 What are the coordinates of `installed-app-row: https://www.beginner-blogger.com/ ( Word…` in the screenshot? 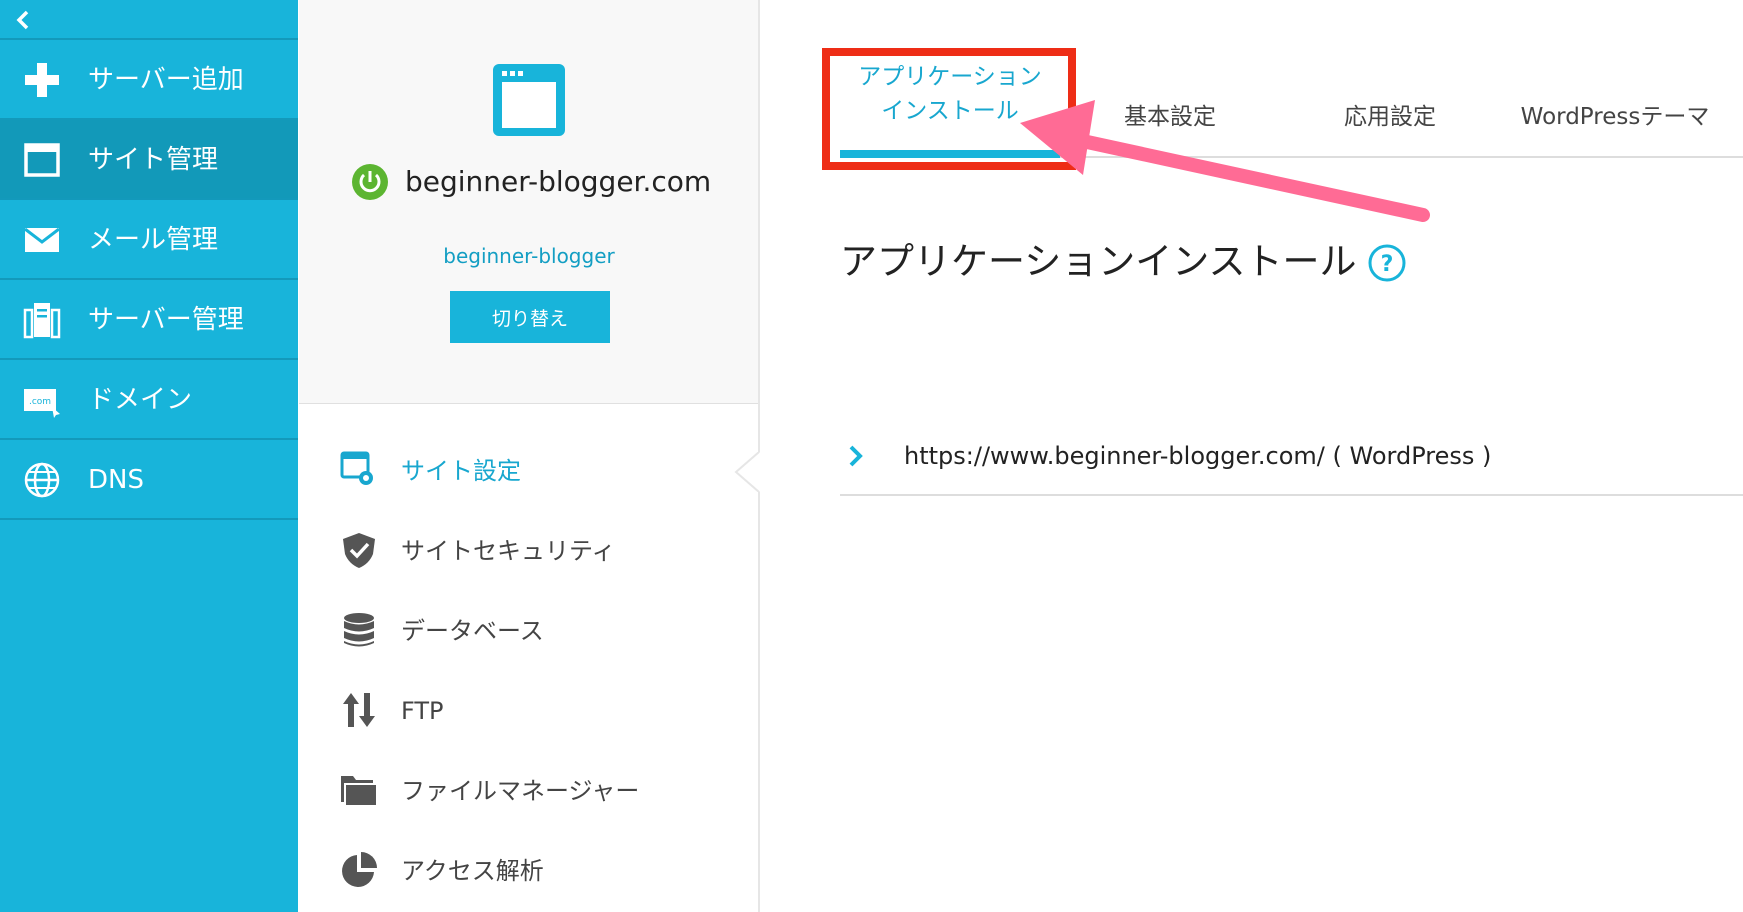 It's located at (1291, 463).